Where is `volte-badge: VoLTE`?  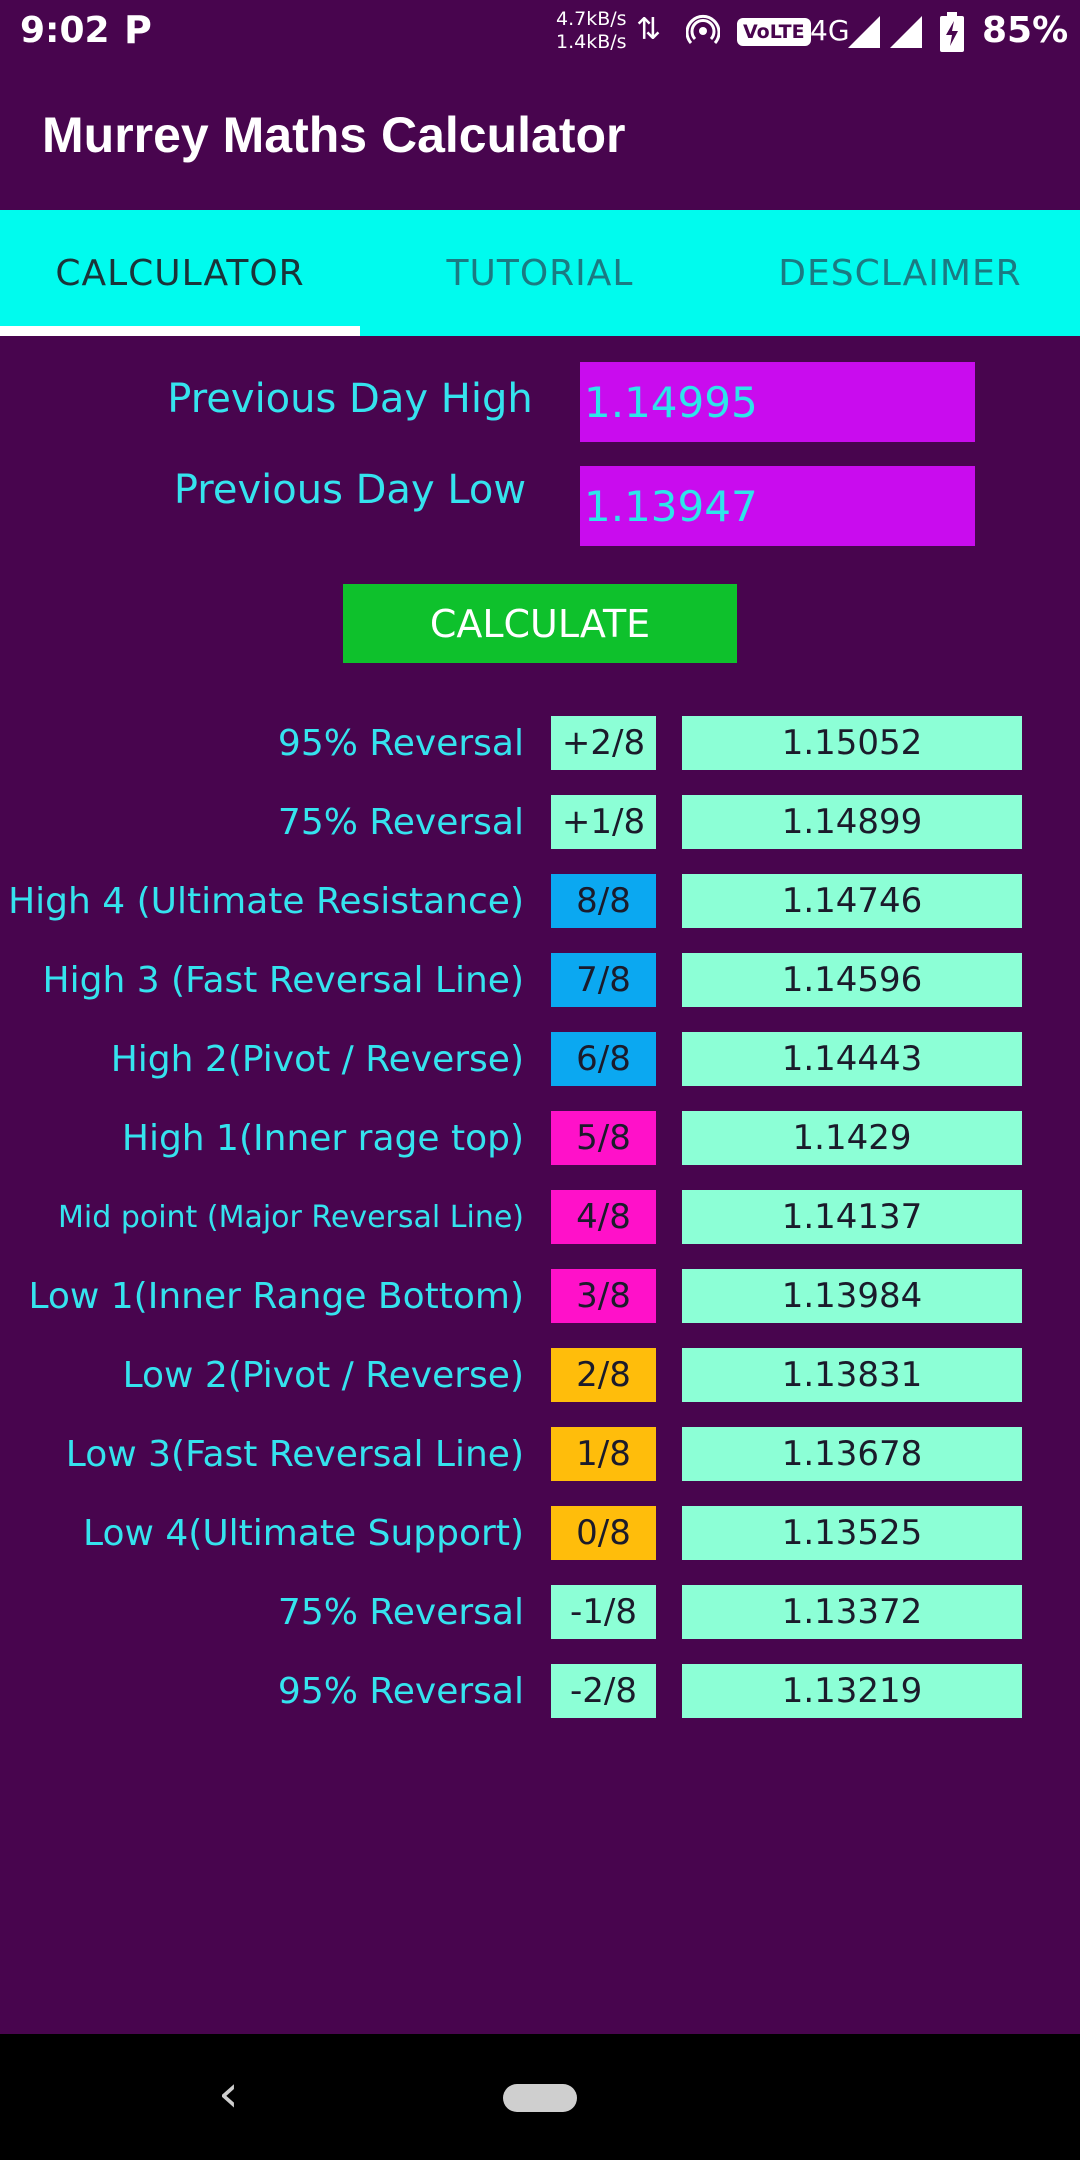 volte-badge: VoLTE is located at coordinates (774, 32).